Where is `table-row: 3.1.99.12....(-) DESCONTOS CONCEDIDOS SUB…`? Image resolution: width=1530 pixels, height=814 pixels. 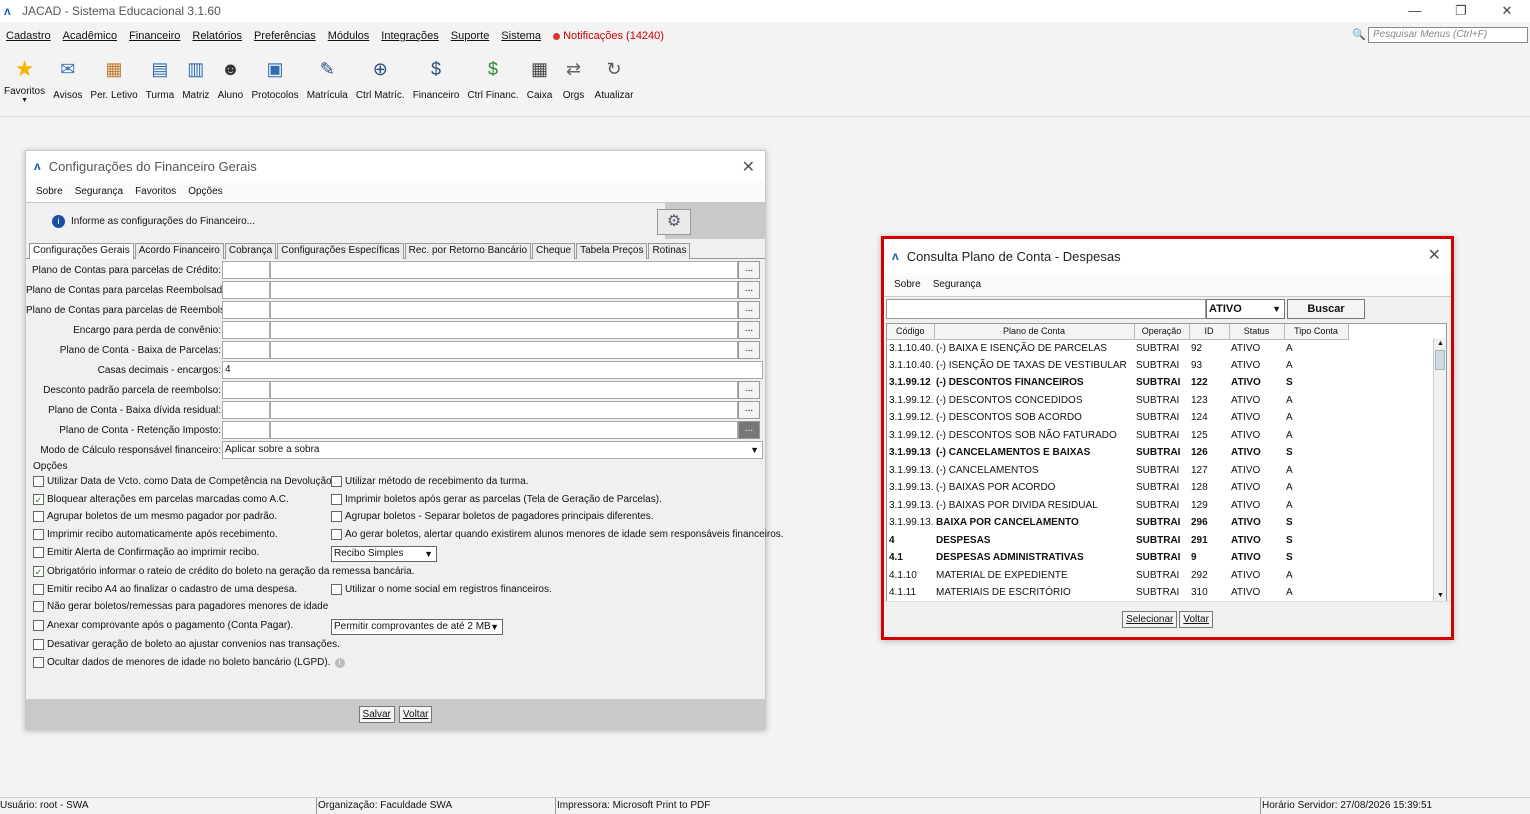 table-row: 3.1.99.12....(-) DESCONTOS CONCEDIDOS SUB… is located at coordinates (1117, 401).